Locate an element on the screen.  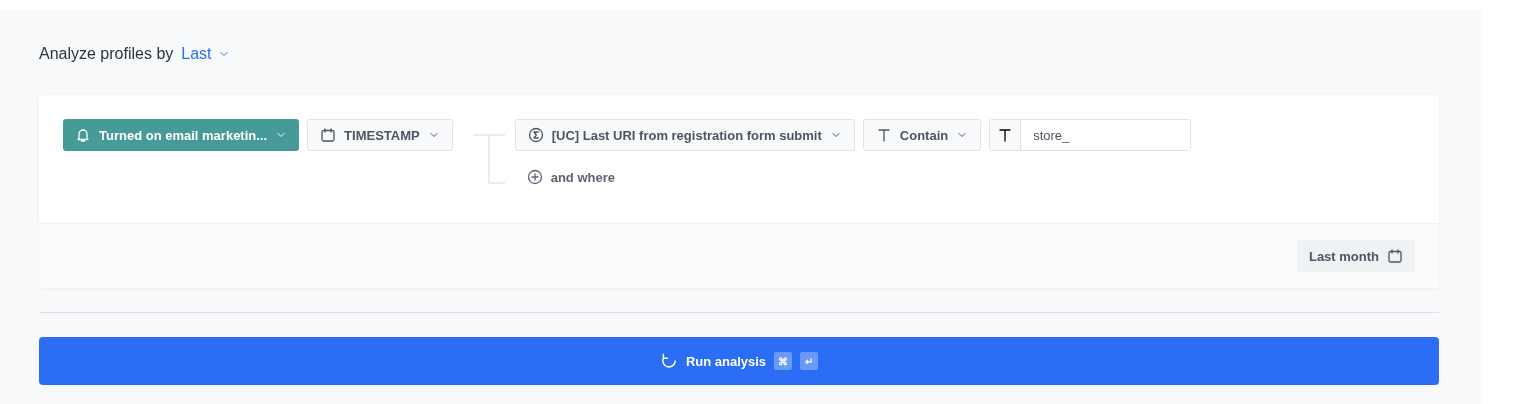
attribute-dropdown: [UC] Last URI from registration form submit is located at coordinates (684, 135).